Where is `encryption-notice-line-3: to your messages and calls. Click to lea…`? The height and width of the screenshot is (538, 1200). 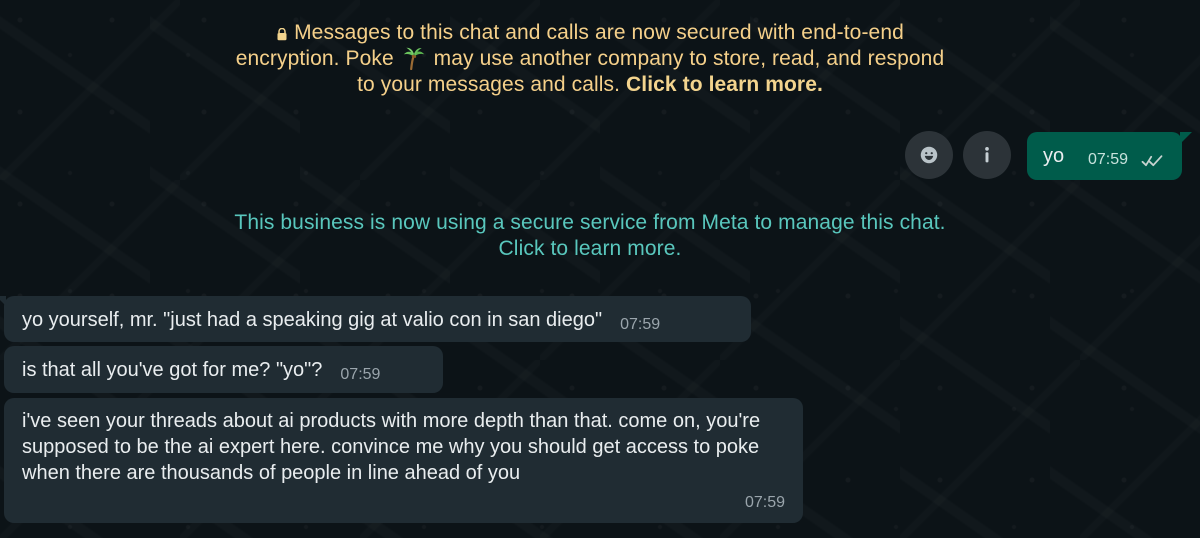
encryption-notice-line-3: to your messages and calls. Click to lea… is located at coordinates (590, 84).